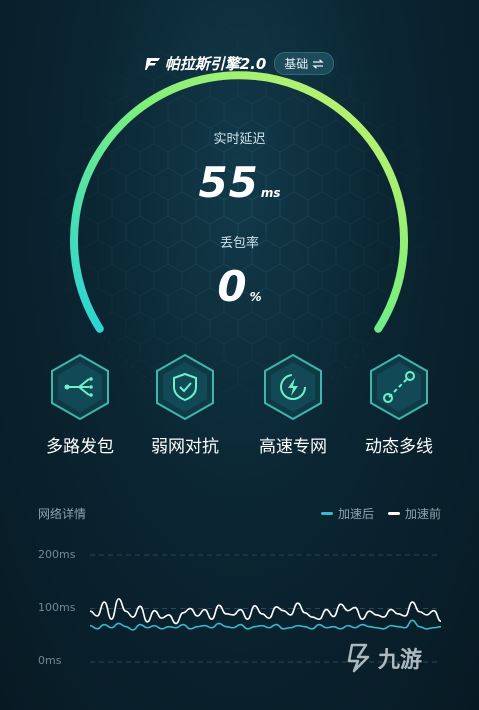 The image size is (479, 710). What do you see at coordinates (384, 658) in the screenshot?
I see `watermark: 九游` at bounding box center [384, 658].